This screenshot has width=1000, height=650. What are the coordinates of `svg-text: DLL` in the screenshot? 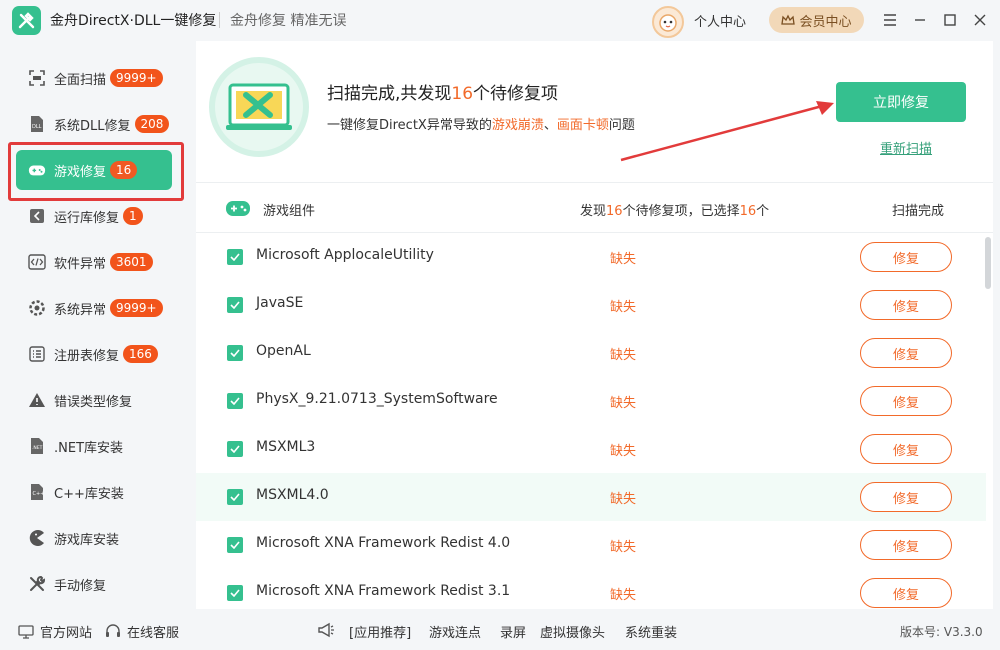 It's located at (37, 127).